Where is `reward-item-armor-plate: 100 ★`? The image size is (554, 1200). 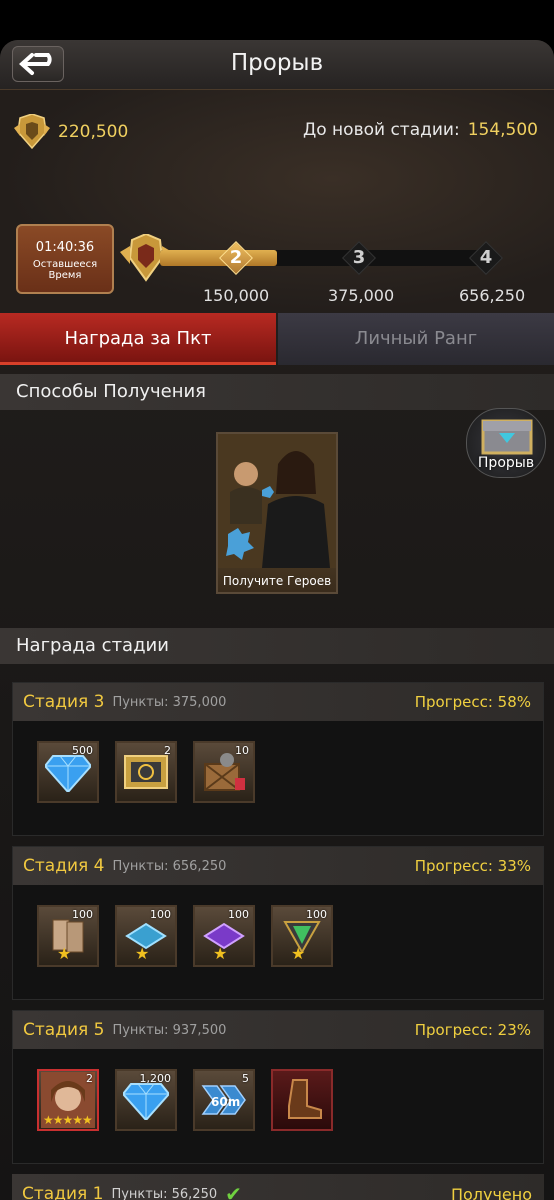 reward-item-armor-plate: 100 ★ is located at coordinates (68, 936).